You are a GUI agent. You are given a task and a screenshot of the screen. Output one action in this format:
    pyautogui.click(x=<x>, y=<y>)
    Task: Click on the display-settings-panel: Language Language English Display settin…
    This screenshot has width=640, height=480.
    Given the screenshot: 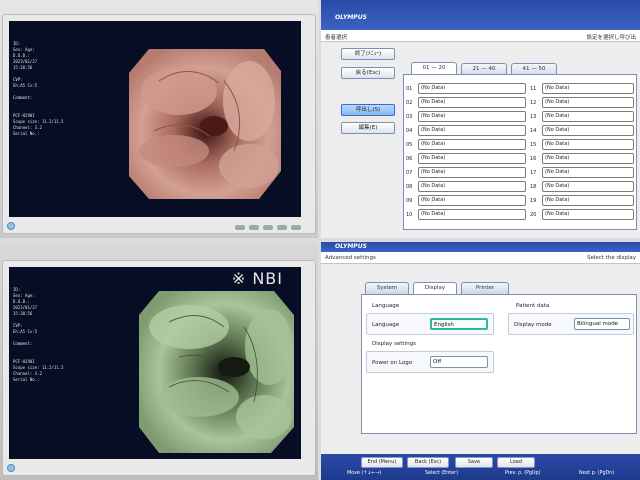 What is the action you would take?
    pyautogui.click(x=499, y=364)
    